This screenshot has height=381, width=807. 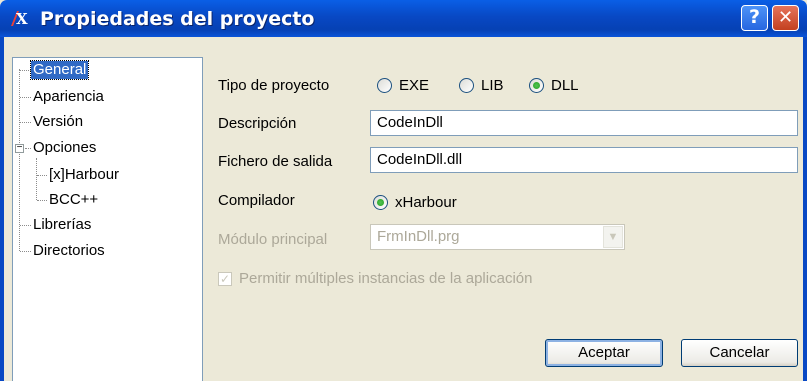 What do you see at coordinates (62, 225) in the screenshot?
I see `tree-item-librerias: Librerías` at bounding box center [62, 225].